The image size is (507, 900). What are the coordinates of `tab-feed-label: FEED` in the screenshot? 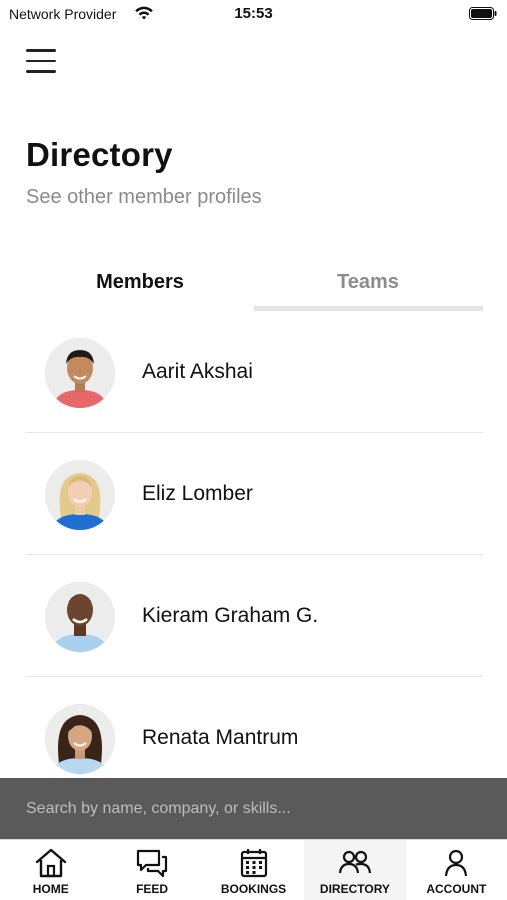 It's located at (152, 889).